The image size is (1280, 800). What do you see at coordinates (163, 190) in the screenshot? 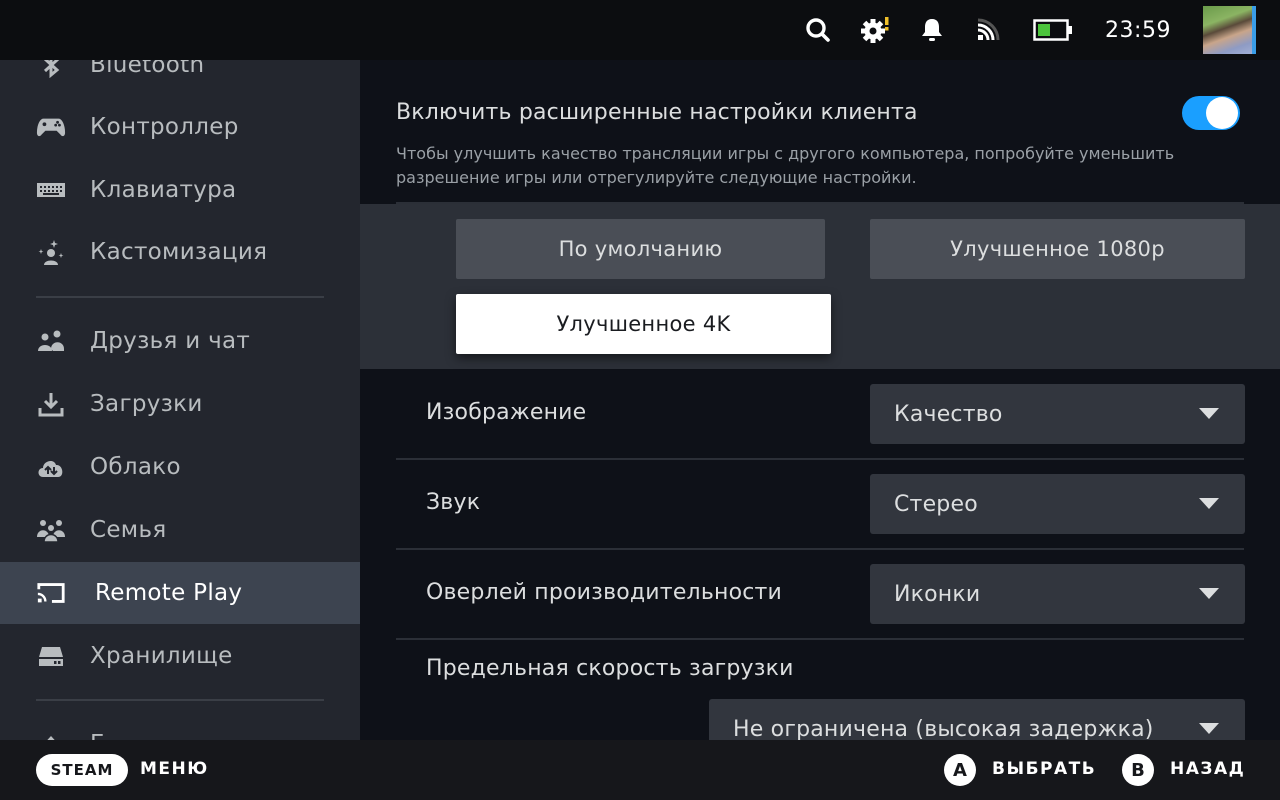
I see `sidebar-item-label: Клавиатура` at bounding box center [163, 190].